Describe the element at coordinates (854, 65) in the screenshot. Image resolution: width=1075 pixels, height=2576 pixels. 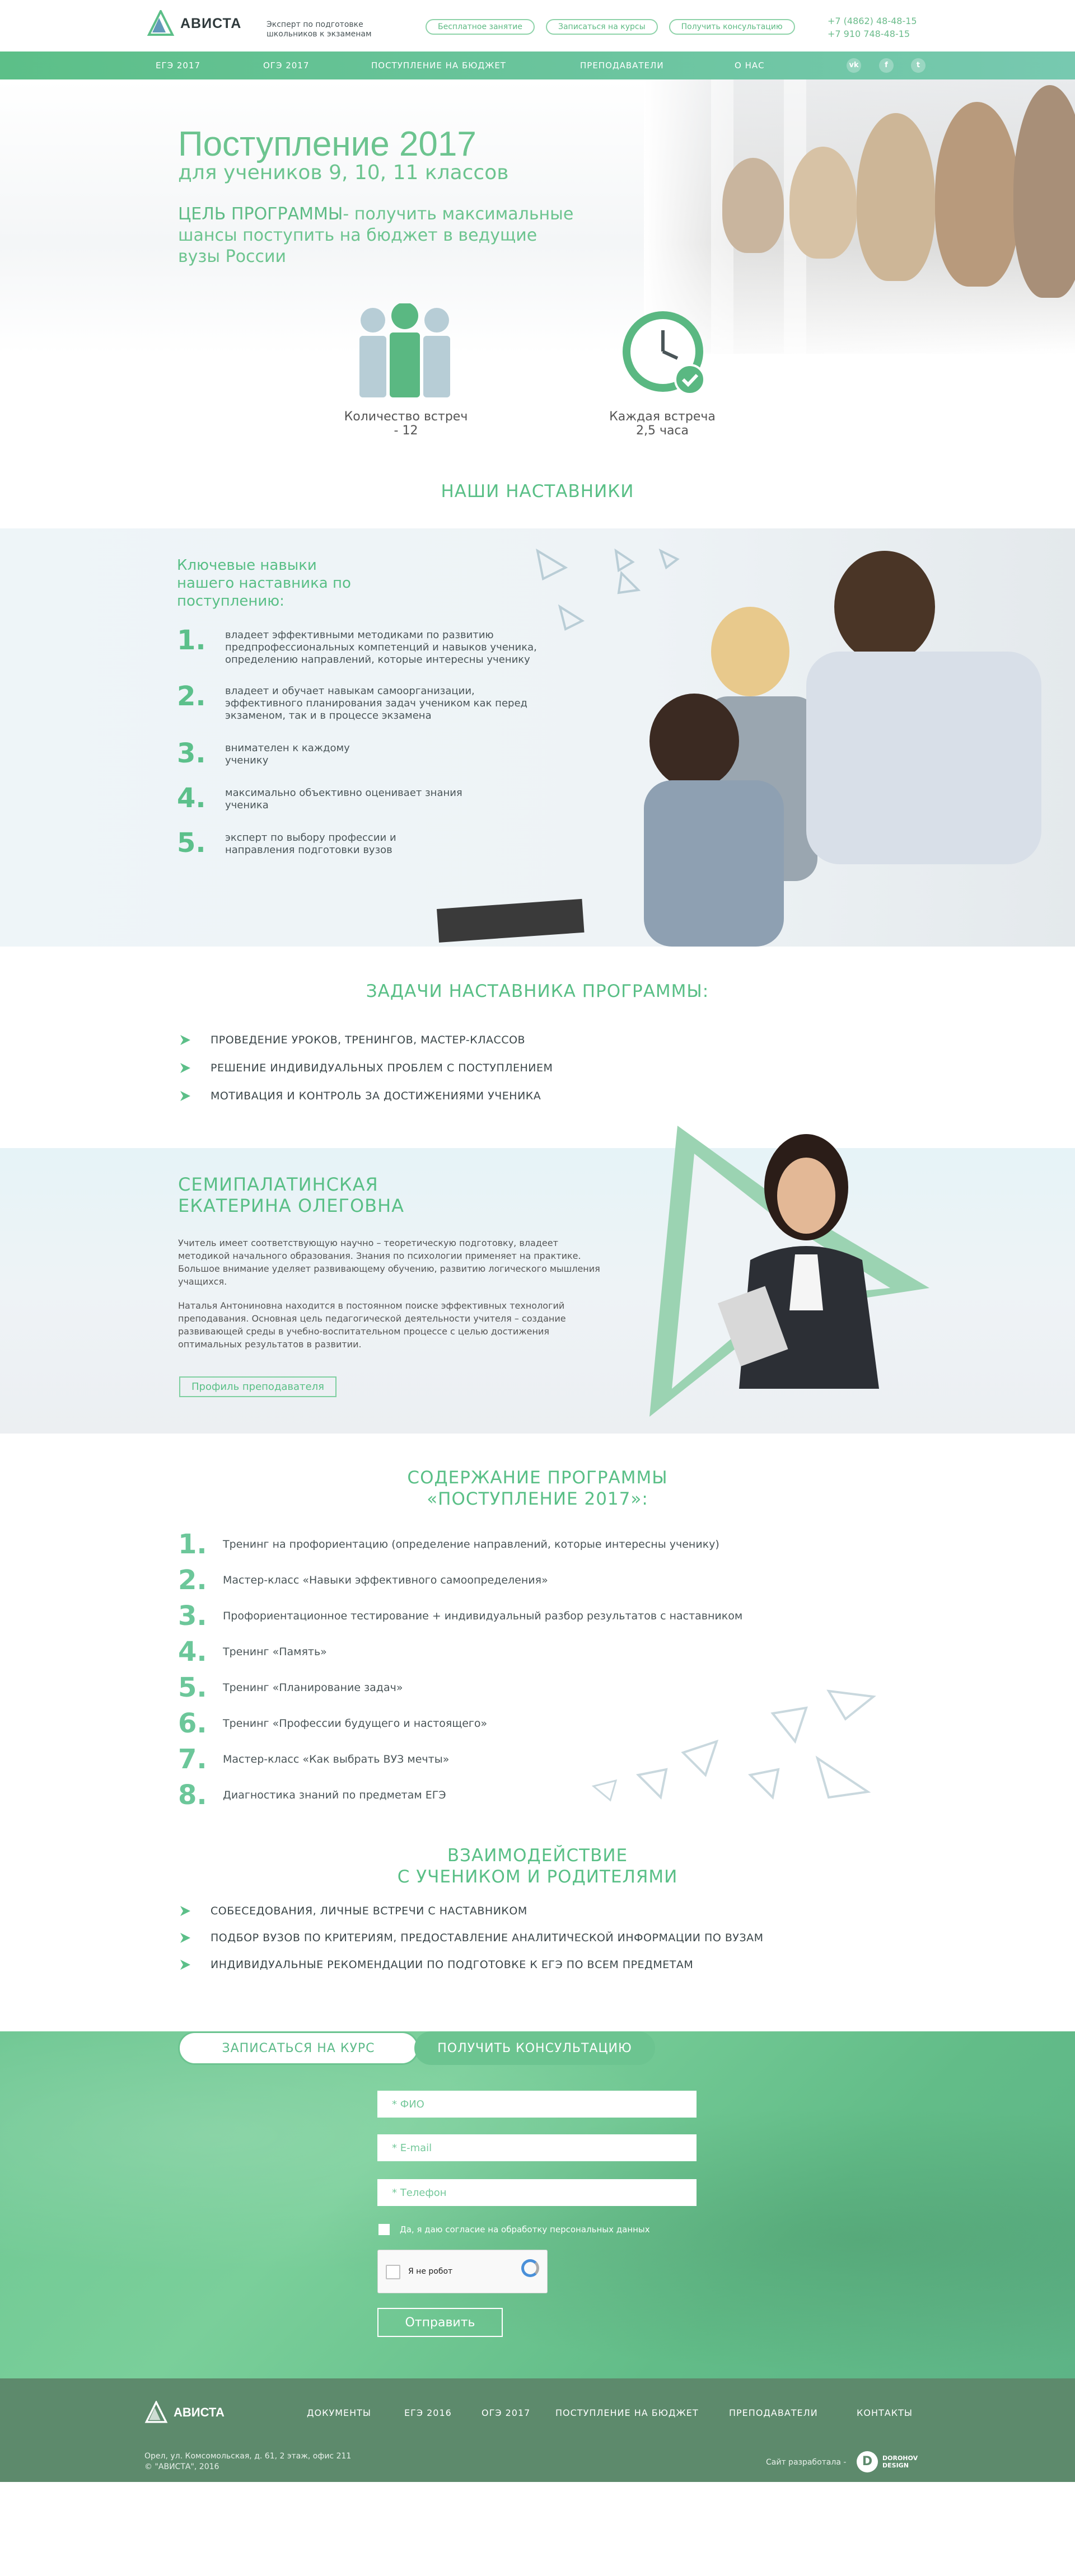
I see `vk-icon: vk` at that location.